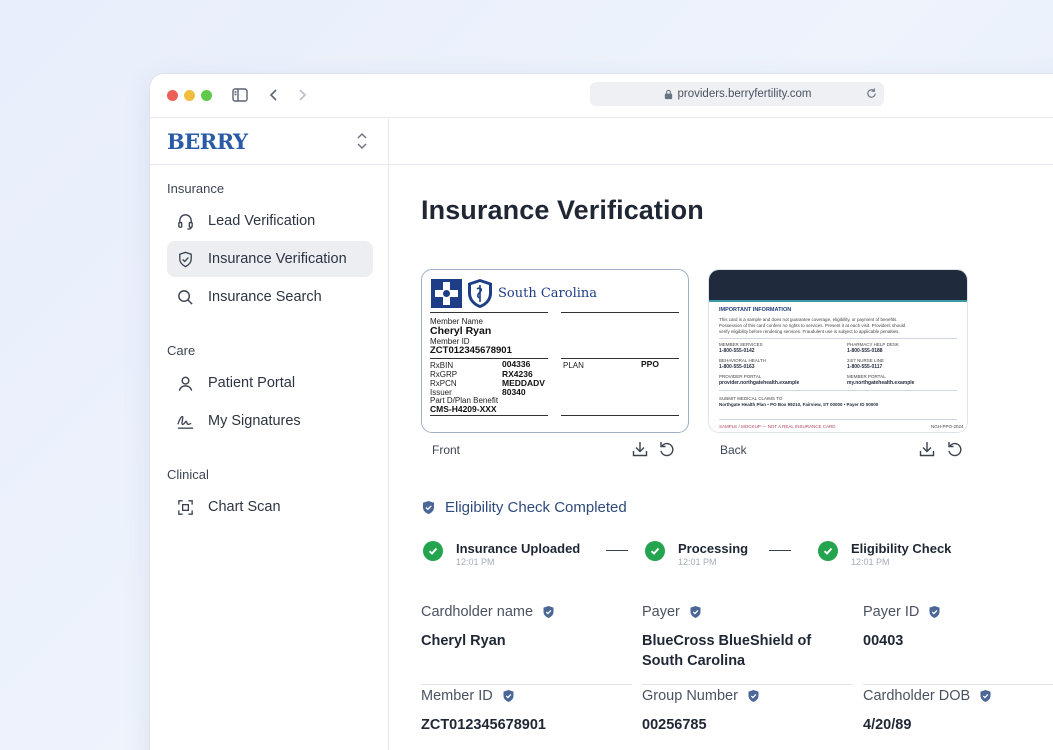 This screenshot has width=1053, height=750. What do you see at coordinates (185, 507) in the screenshot?
I see `scan-icon` at bounding box center [185, 507].